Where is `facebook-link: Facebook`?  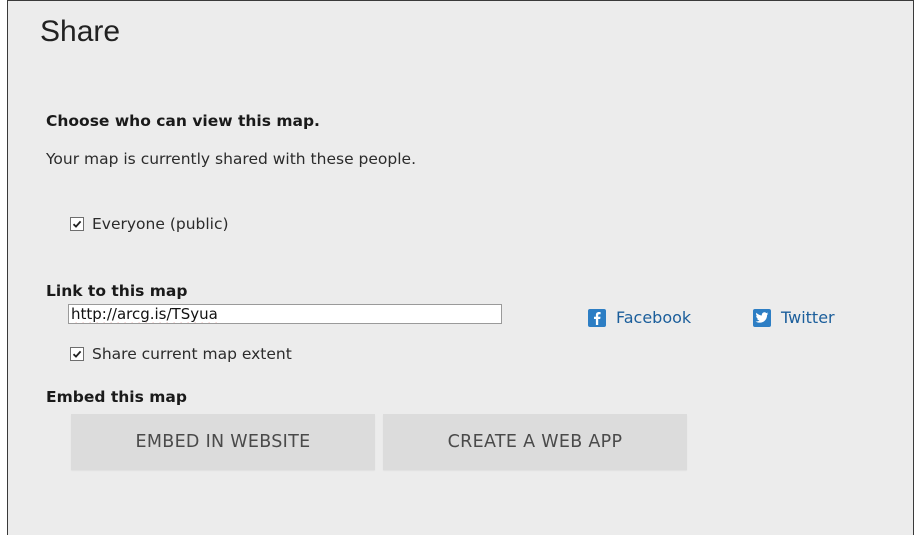
facebook-link: Facebook is located at coordinates (639, 317).